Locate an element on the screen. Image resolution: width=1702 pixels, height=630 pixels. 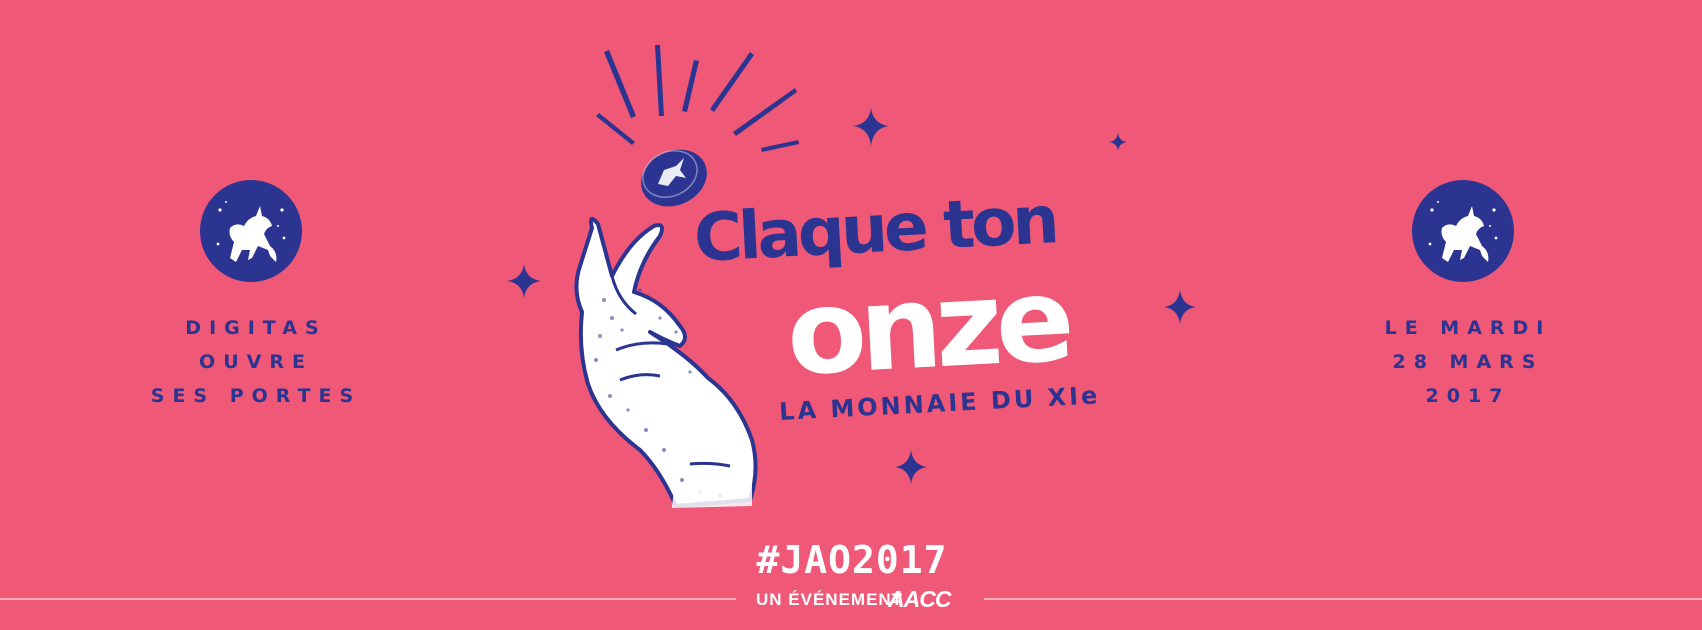
left-unicorn-badge is located at coordinates (251, 231).